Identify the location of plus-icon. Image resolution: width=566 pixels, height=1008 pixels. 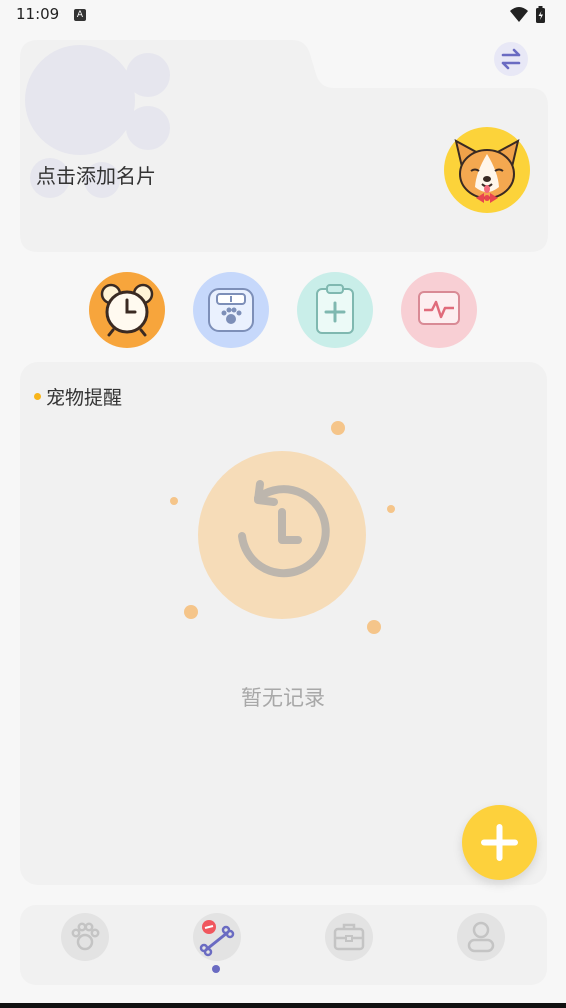
(499, 842).